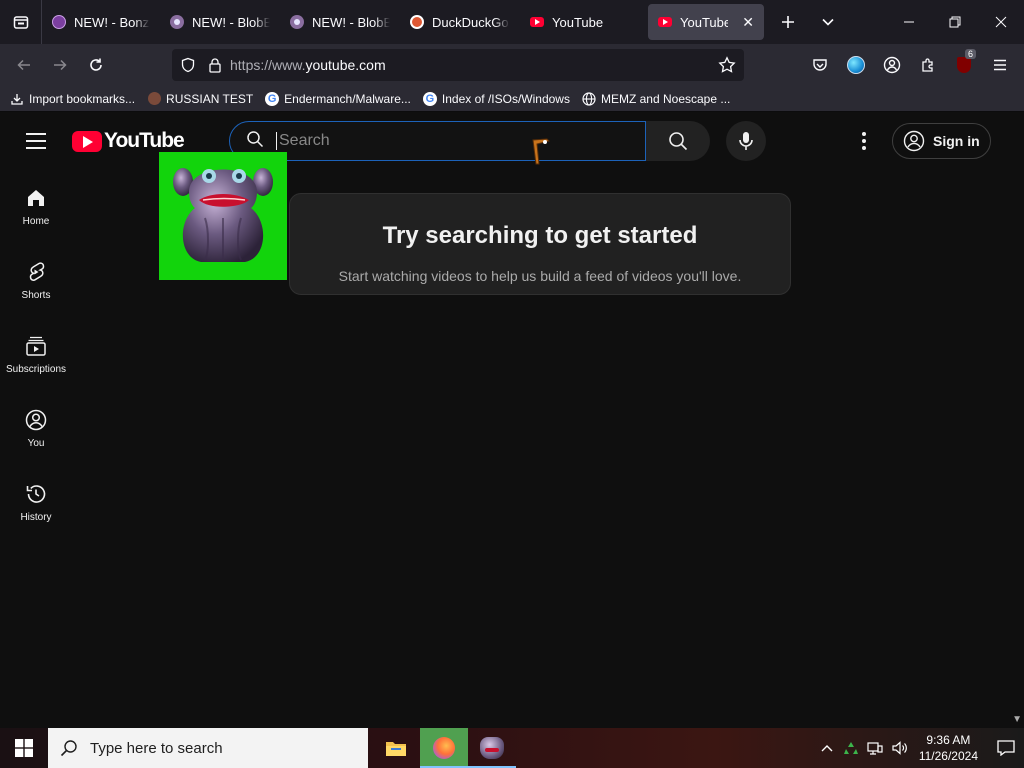  I want to click on pocket-button, so click(820, 65).